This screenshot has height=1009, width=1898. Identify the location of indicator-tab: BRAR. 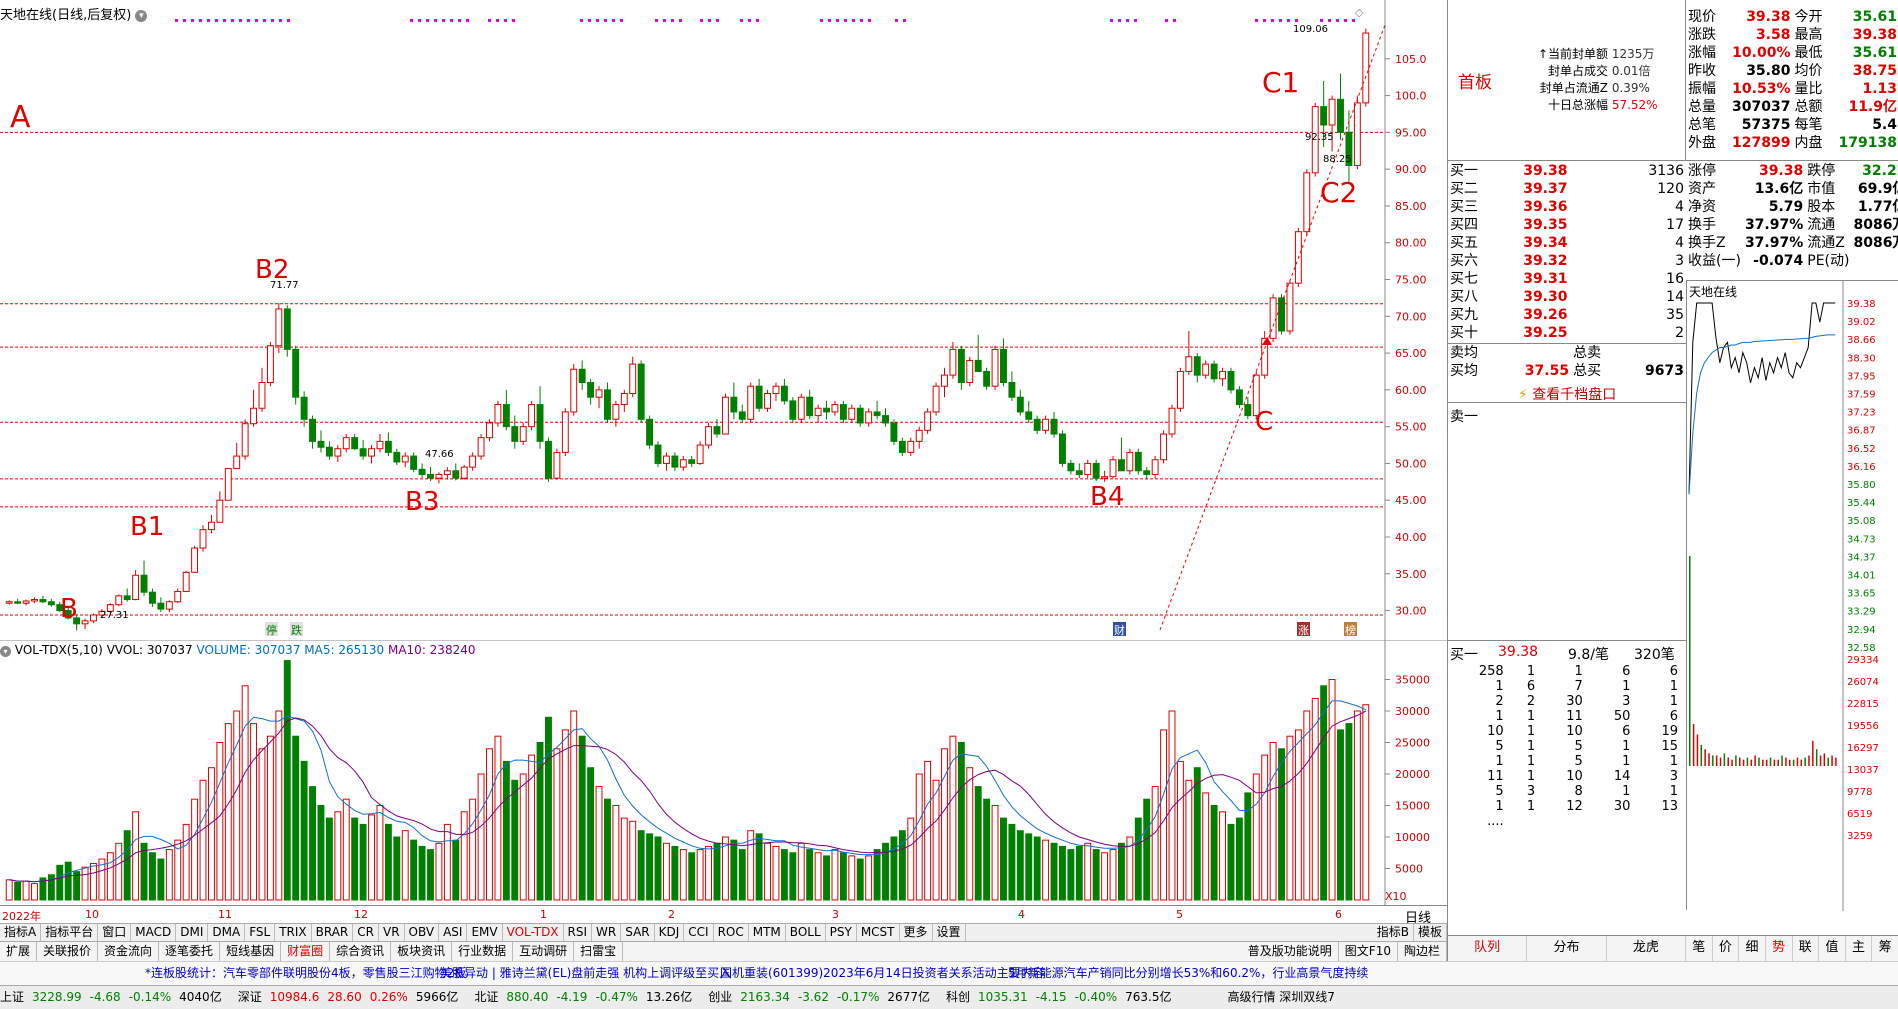
(333, 932).